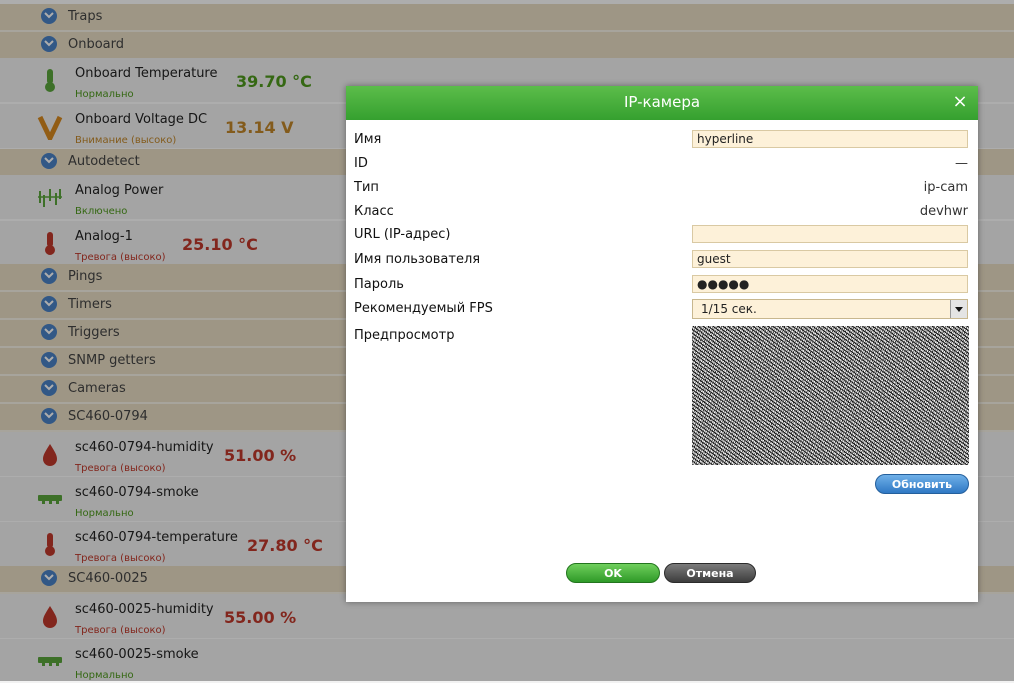 This screenshot has height=685, width=1014. I want to click on fps-selected-value: 1/15 сек., so click(729, 309).